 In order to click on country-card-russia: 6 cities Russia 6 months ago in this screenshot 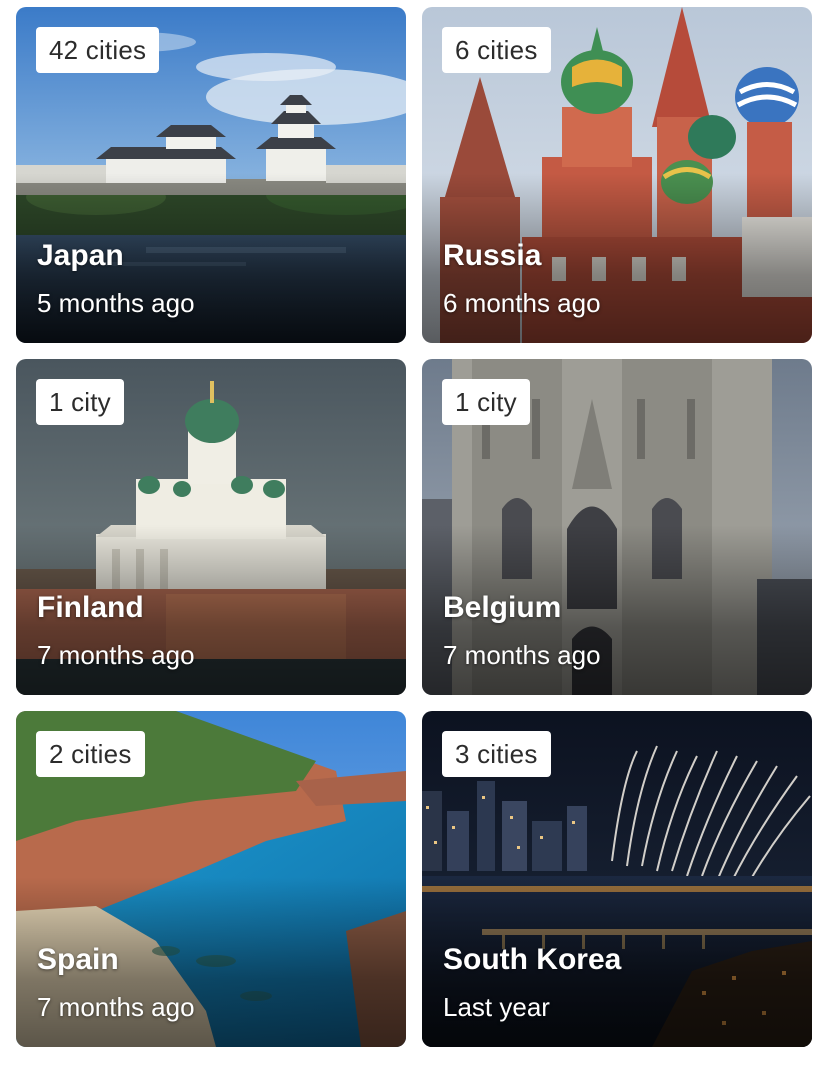, I will do `click(617, 175)`.